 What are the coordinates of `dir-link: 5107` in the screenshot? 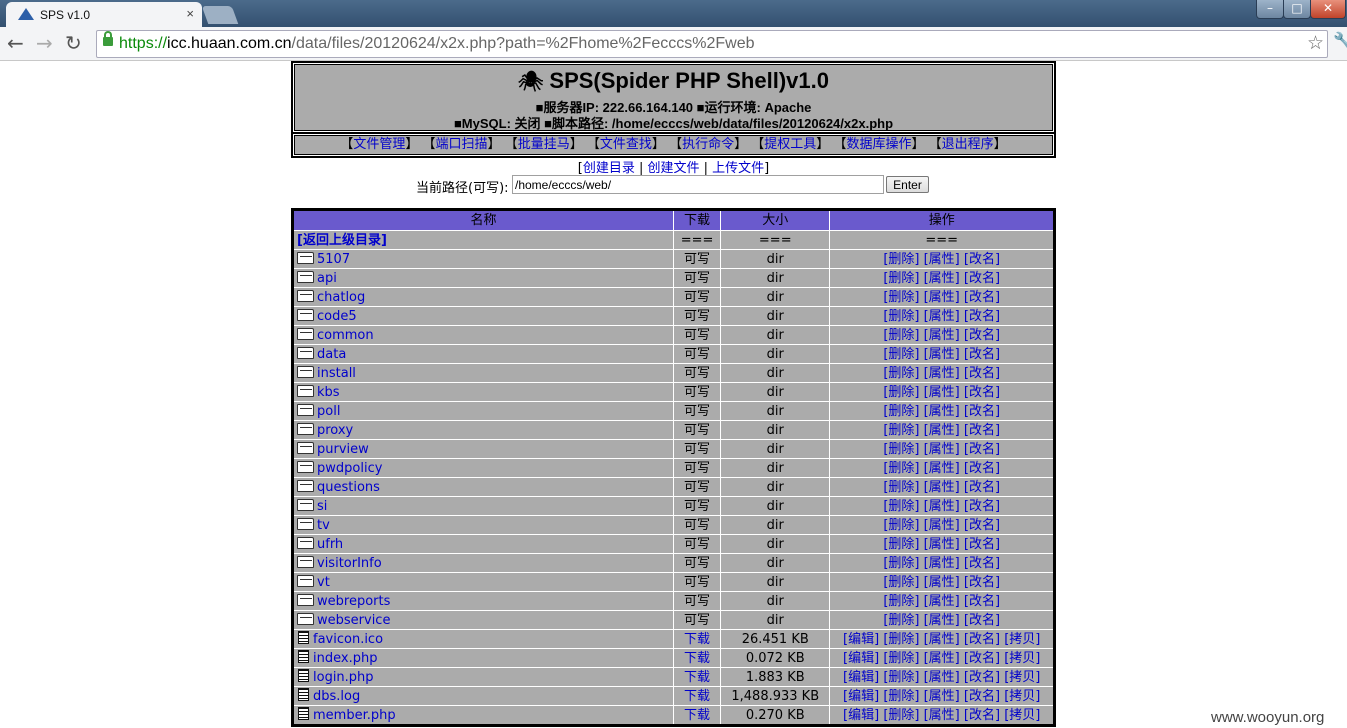 It's located at (333, 259).